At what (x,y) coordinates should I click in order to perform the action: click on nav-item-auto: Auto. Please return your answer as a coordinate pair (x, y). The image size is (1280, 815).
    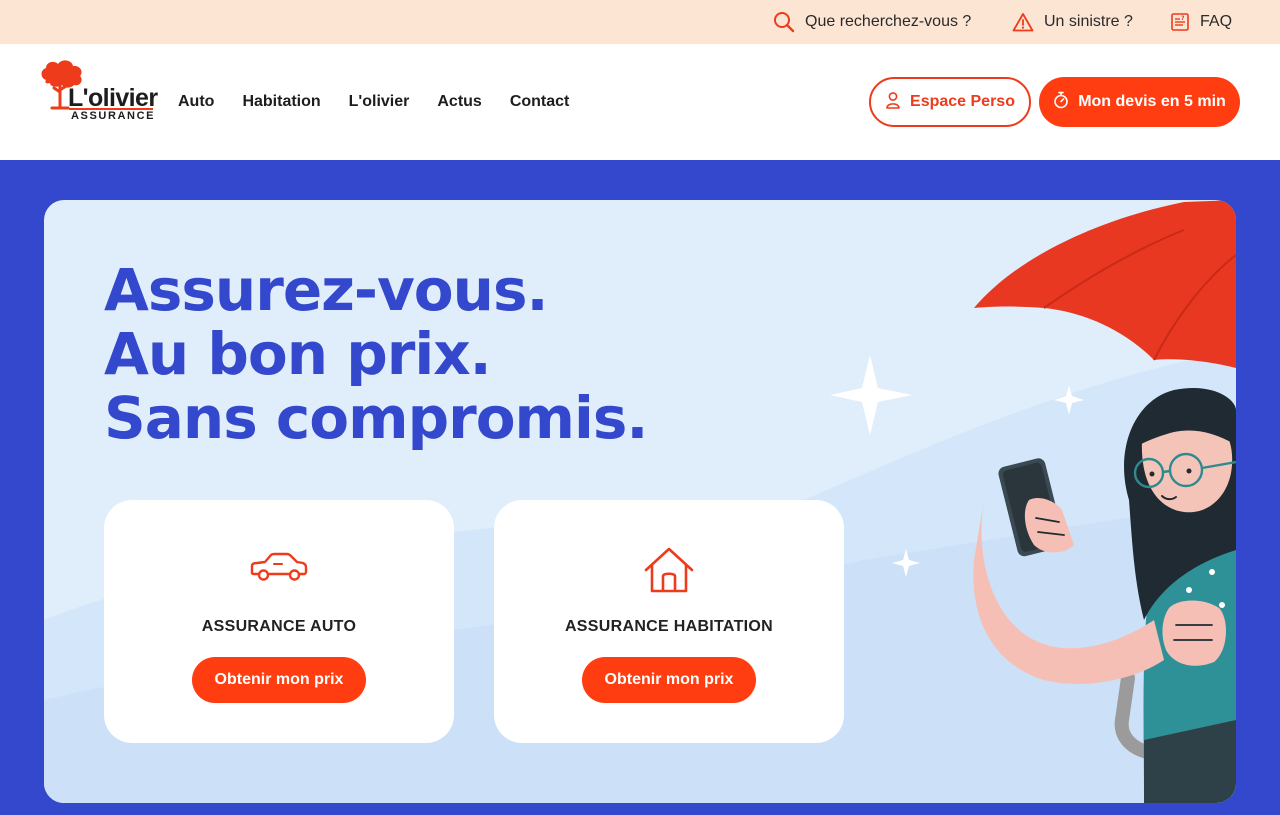
    Looking at the image, I should click on (196, 102).